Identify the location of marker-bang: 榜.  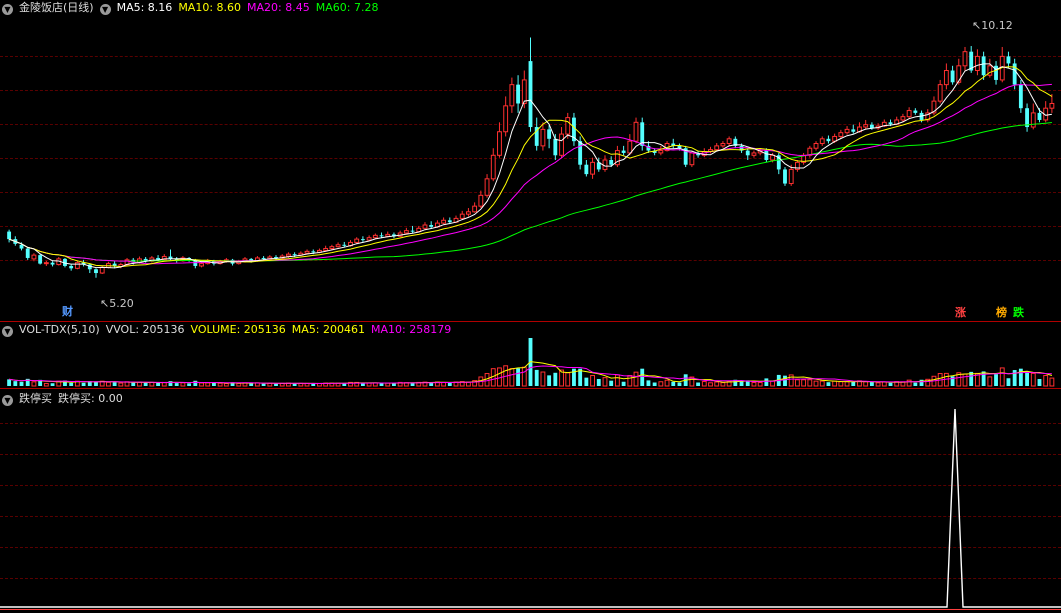
(1001, 313).